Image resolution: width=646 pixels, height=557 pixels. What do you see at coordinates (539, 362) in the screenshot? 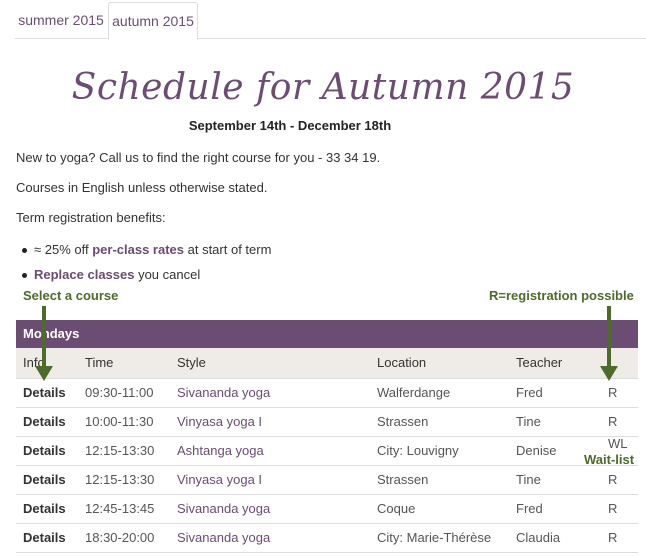
I see `header-teacher: Teacher` at bounding box center [539, 362].